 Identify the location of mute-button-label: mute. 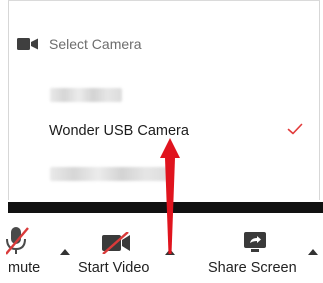
(24, 268).